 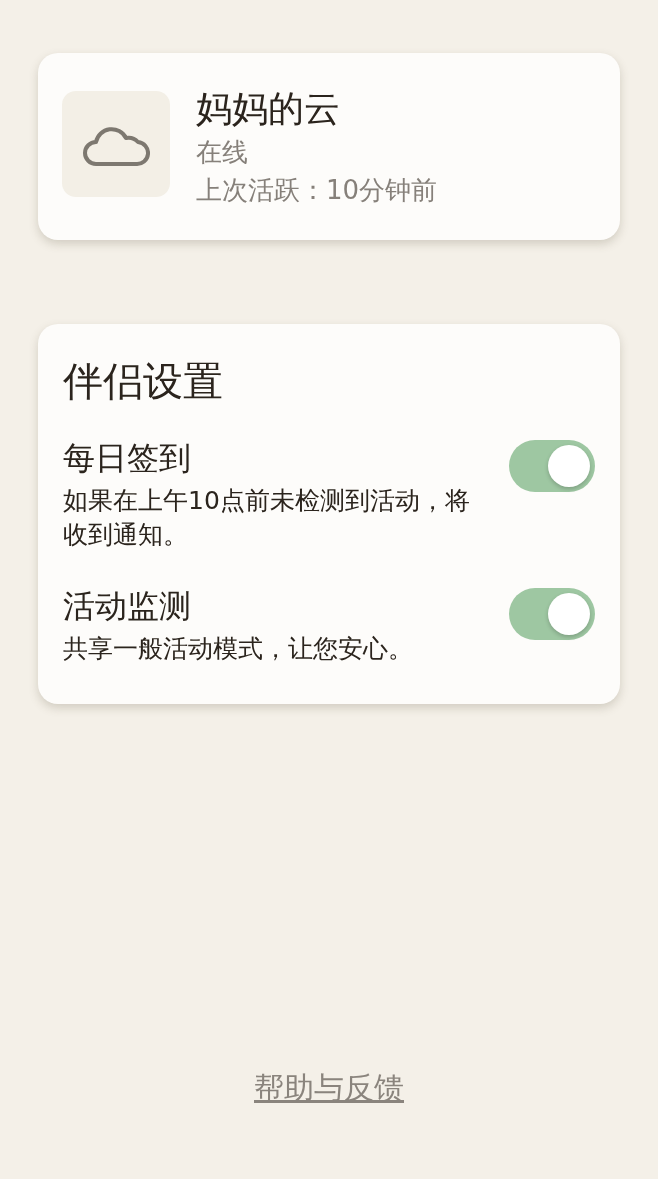 I want to click on setting-description: 如果在上午10点前未检测到活动，将收到通知。, so click(x=267, y=518).